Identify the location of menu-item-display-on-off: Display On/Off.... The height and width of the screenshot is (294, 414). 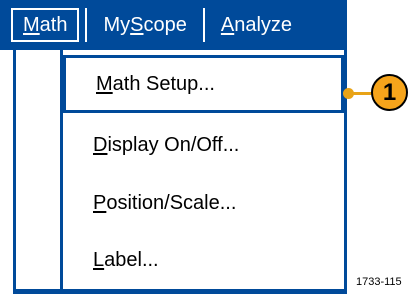
(203, 145).